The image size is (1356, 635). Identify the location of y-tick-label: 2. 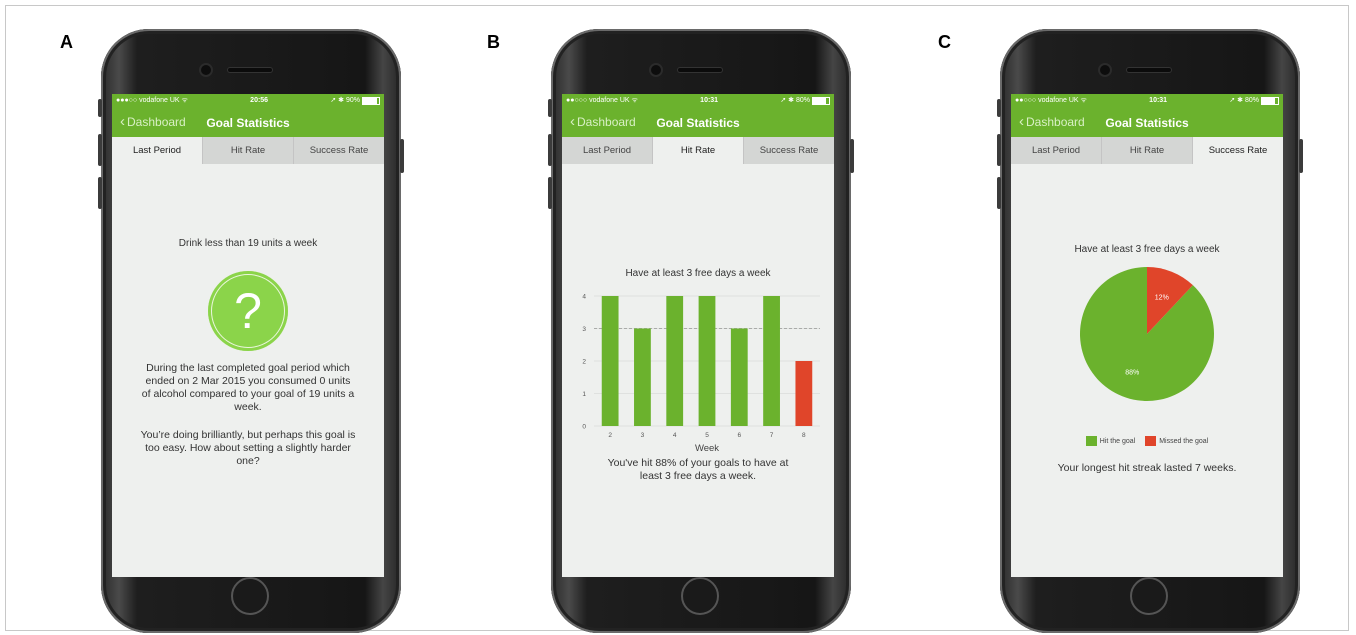
(584, 362).